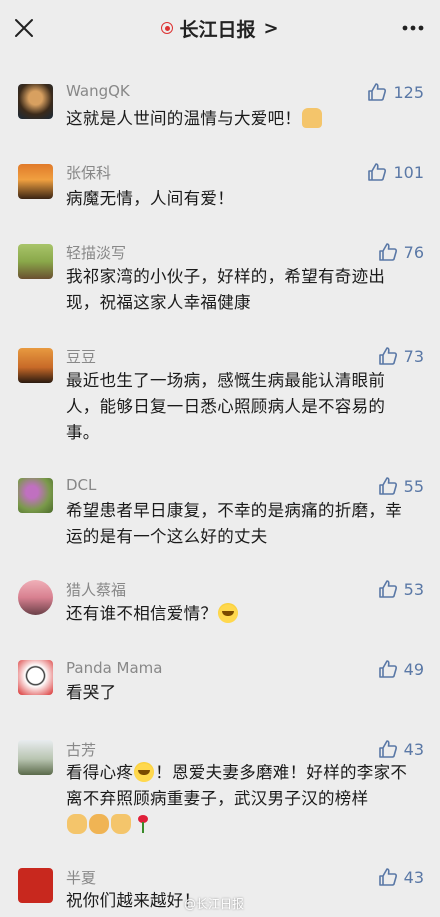  I want to click on fist-icon, so click(99, 824).